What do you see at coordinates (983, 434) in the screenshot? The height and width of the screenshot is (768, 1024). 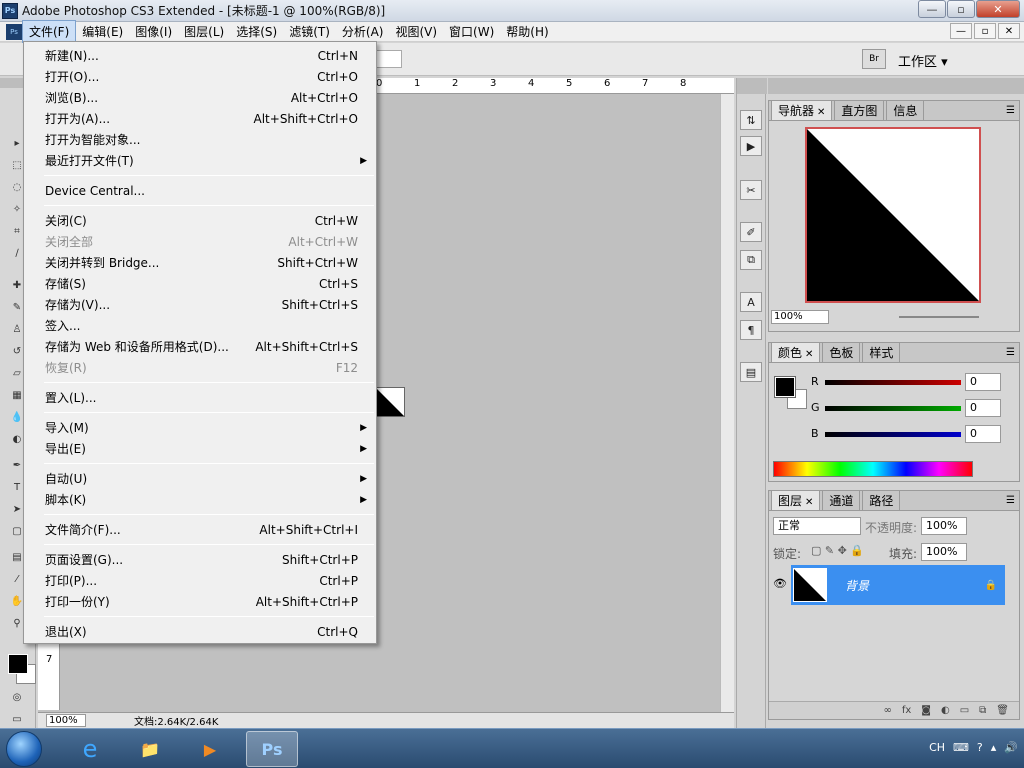 I see `blue-value: 0` at bounding box center [983, 434].